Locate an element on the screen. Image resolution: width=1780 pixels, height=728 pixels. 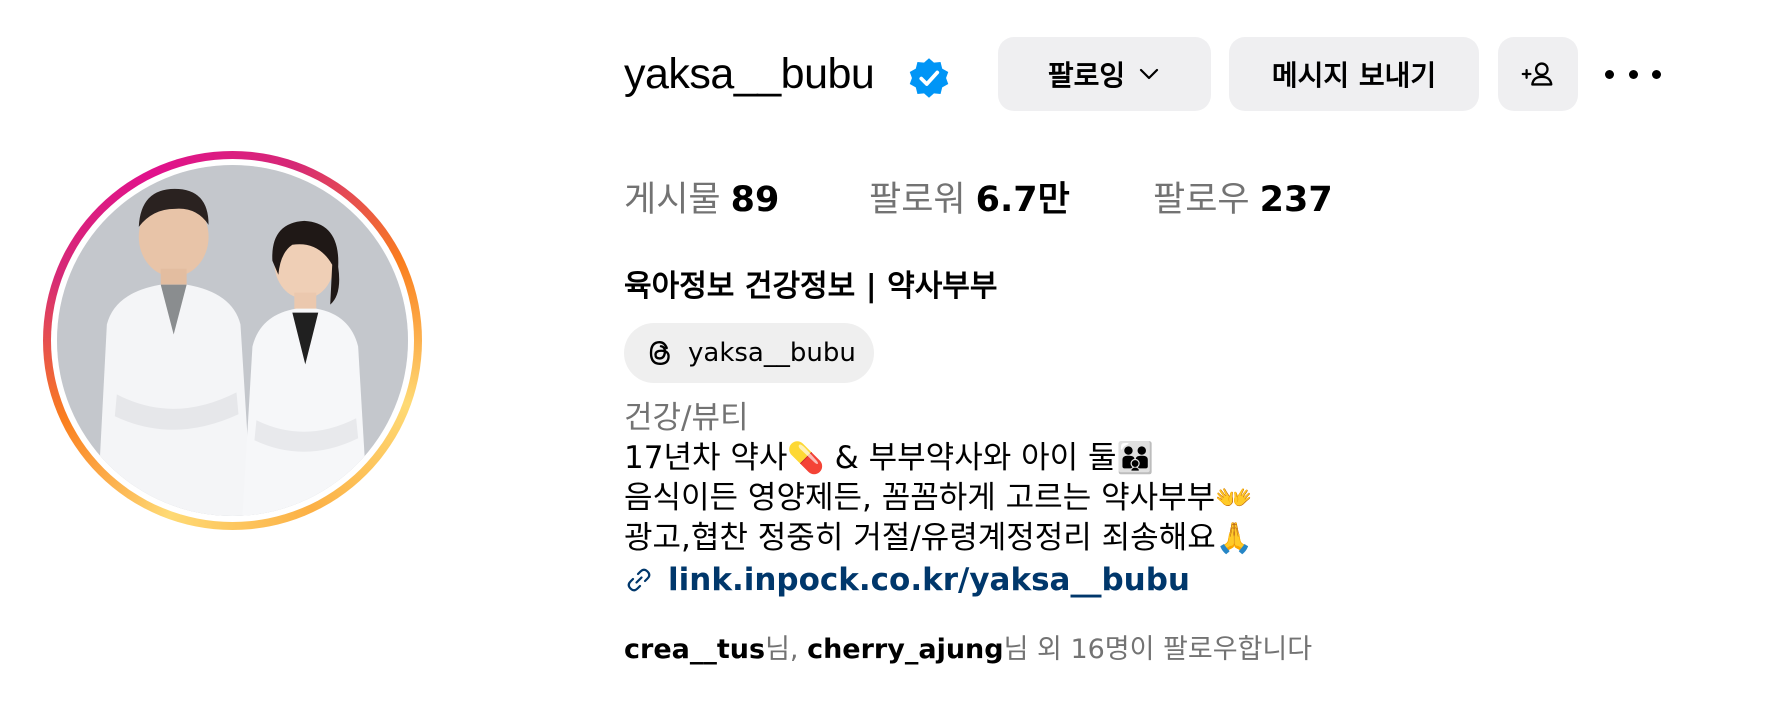
chevron-down-icon is located at coordinates (1149, 74).